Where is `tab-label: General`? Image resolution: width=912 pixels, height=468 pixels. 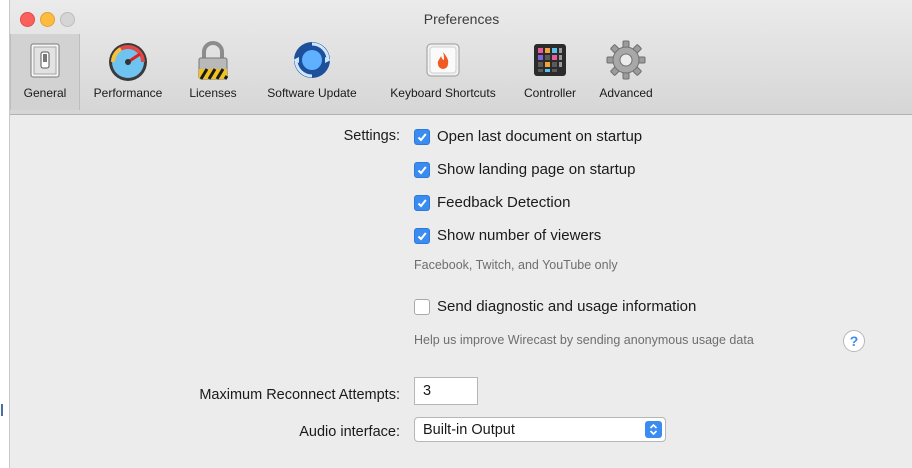 tab-label: General is located at coordinates (45, 93).